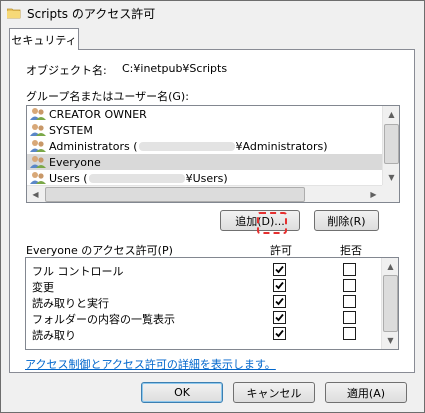  Describe the element at coordinates (203, 270) in the screenshot. I see `permission-row-full-control: フル コントロール` at that location.